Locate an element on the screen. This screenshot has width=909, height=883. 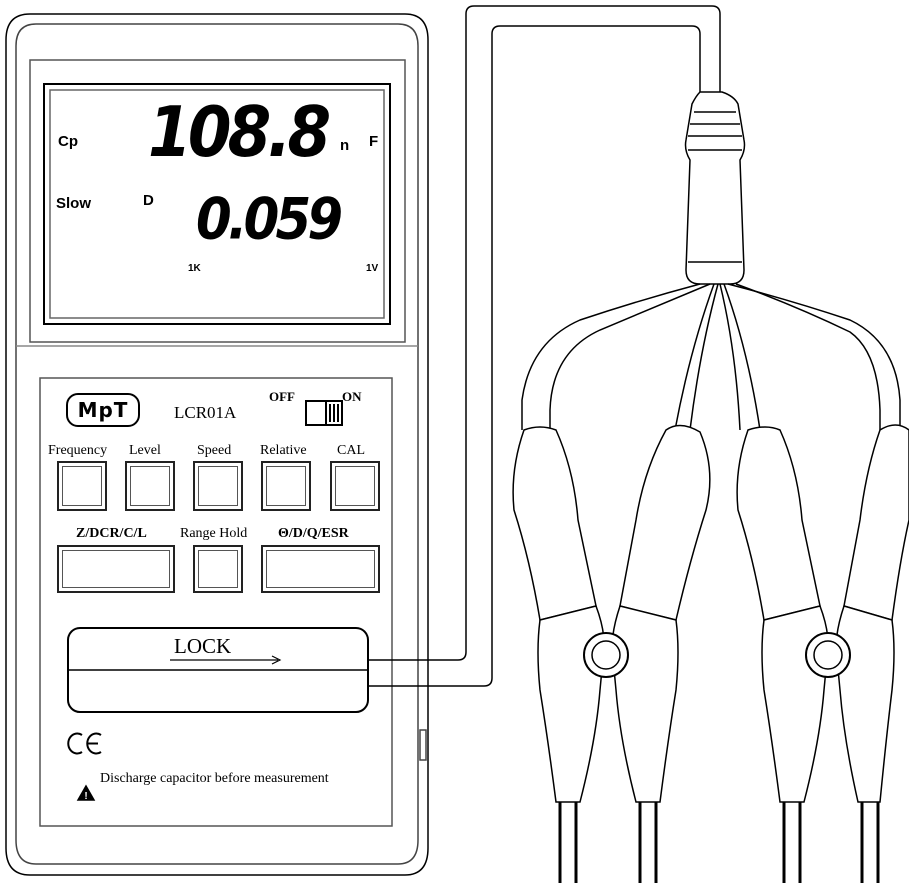
function-button is located at coordinates (116, 569).